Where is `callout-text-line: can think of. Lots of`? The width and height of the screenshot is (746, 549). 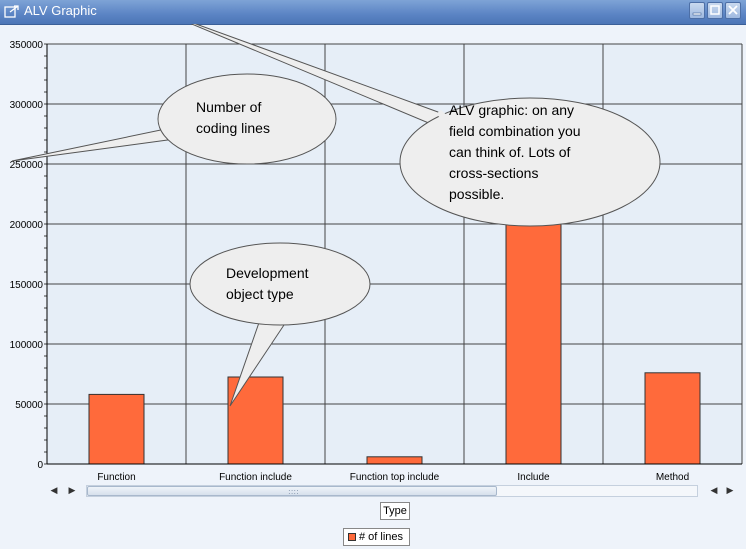
callout-text-line: can think of. Lots of is located at coordinates (510, 152).